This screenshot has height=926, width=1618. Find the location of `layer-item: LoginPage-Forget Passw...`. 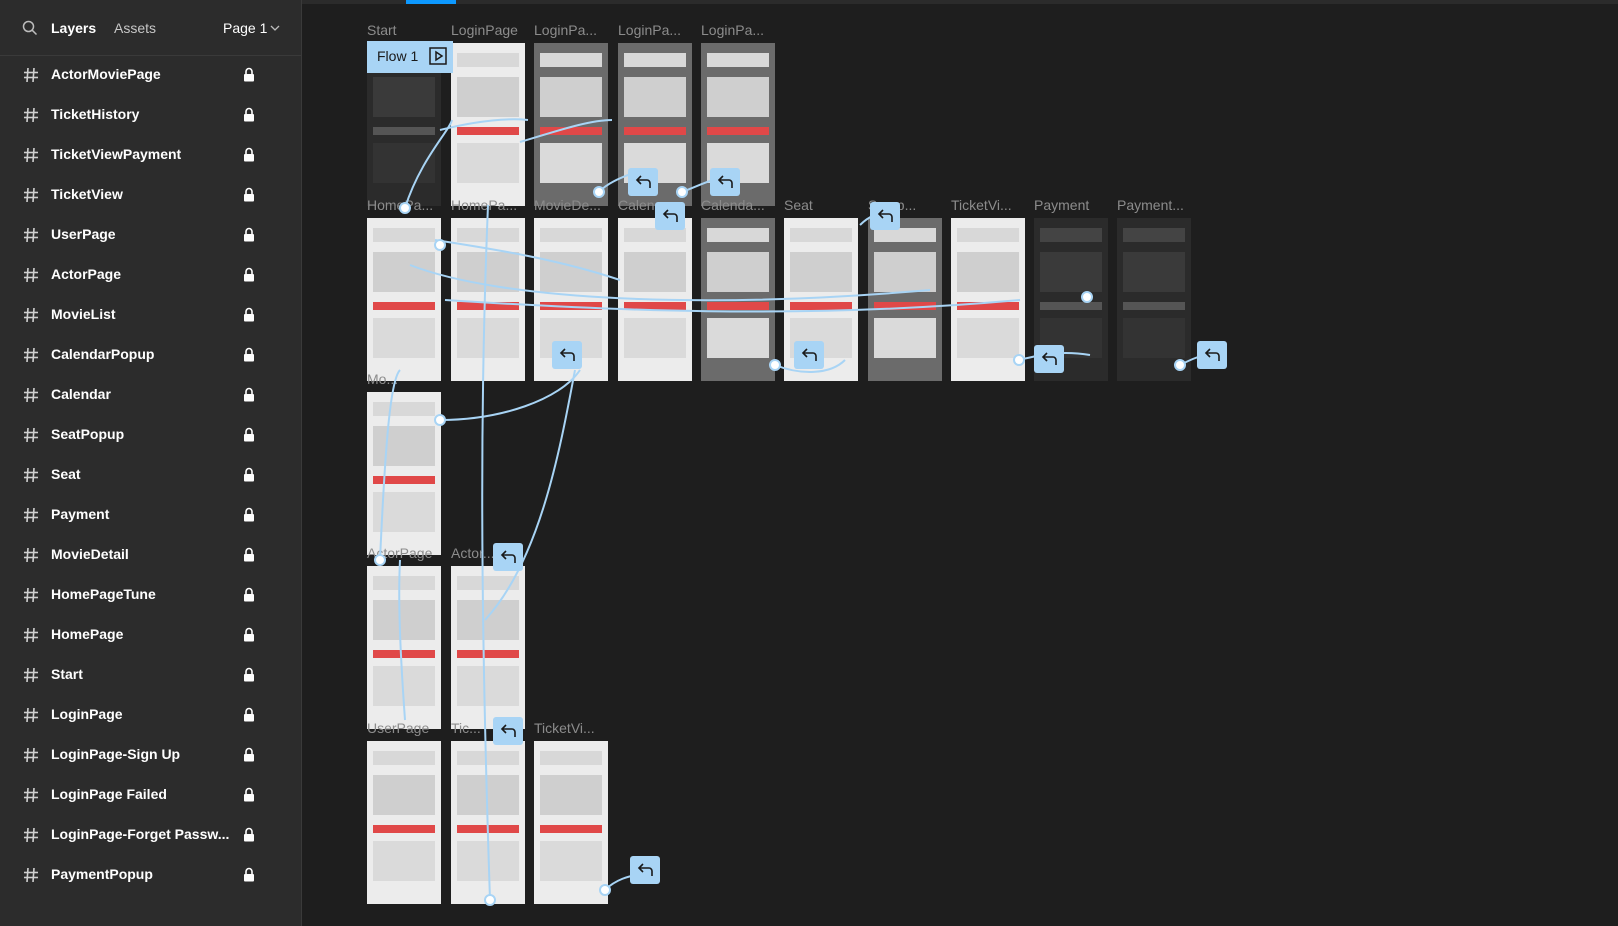

layer-item: LoginPage-Forget Passw... is located at coordinates (151, 835).